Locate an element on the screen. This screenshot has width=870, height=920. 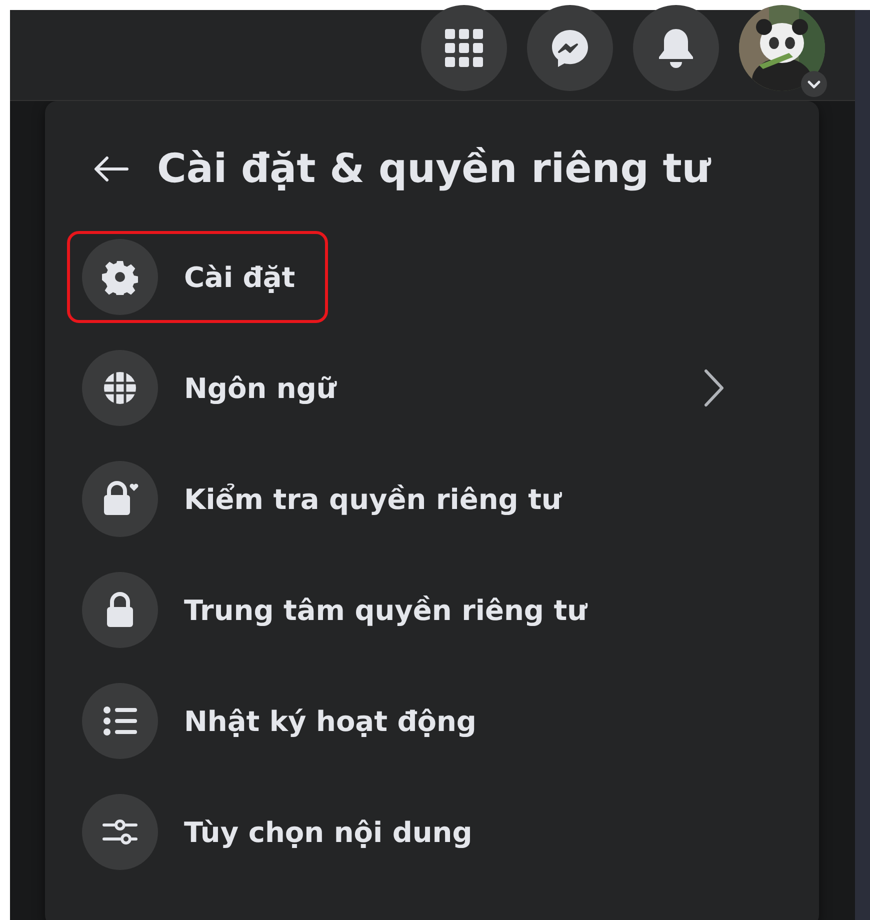
menu-title: Cài đặt & quyền riêng tư is located at coordinates (433, 169).